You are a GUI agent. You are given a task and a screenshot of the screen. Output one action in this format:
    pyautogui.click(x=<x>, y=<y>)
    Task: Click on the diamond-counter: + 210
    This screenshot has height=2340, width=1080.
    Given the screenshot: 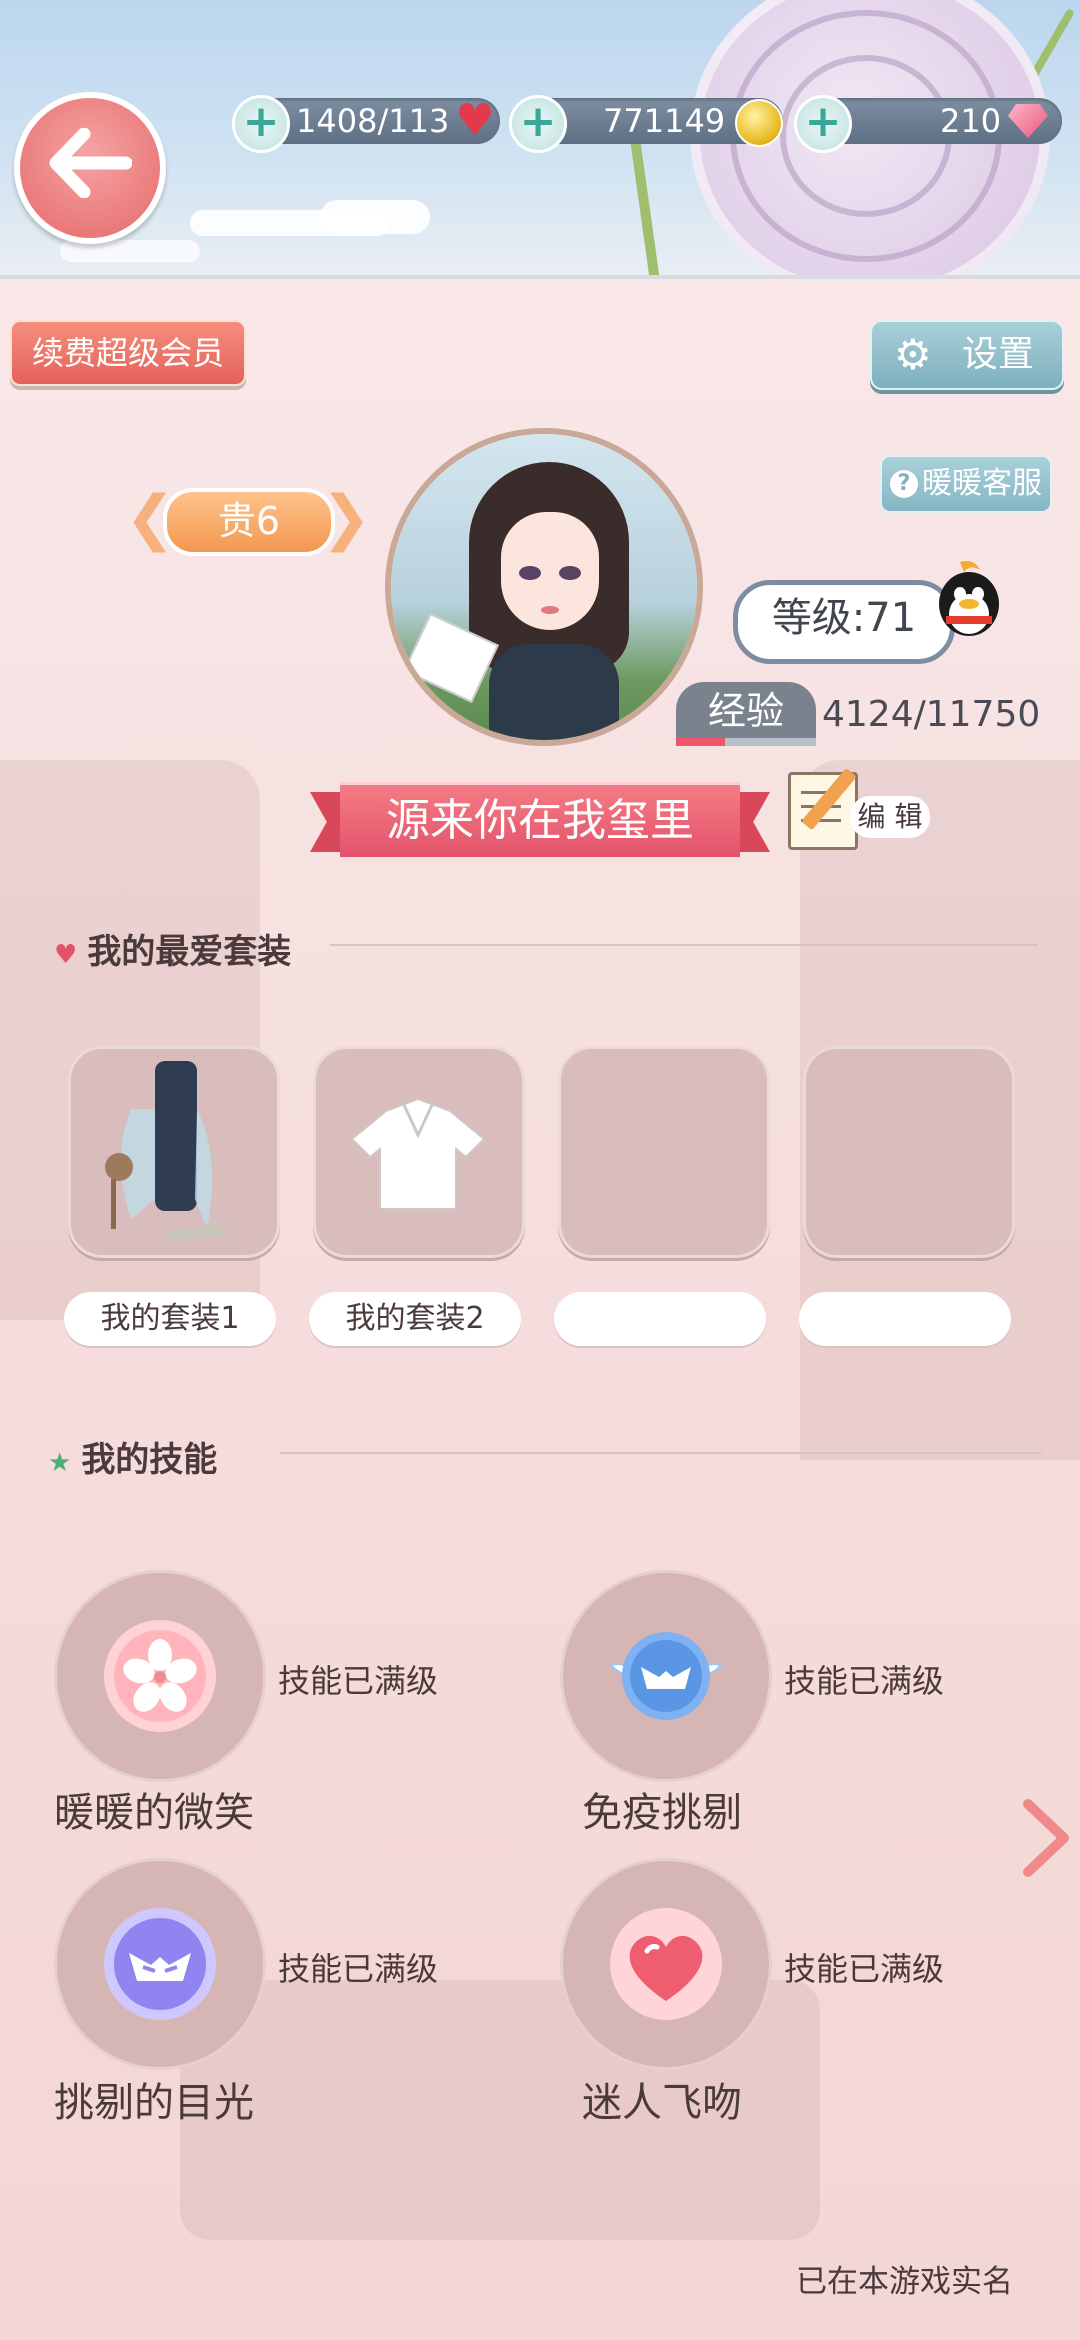 What is the action you would take?
    pyautogui.click(x=928, y=124)
    